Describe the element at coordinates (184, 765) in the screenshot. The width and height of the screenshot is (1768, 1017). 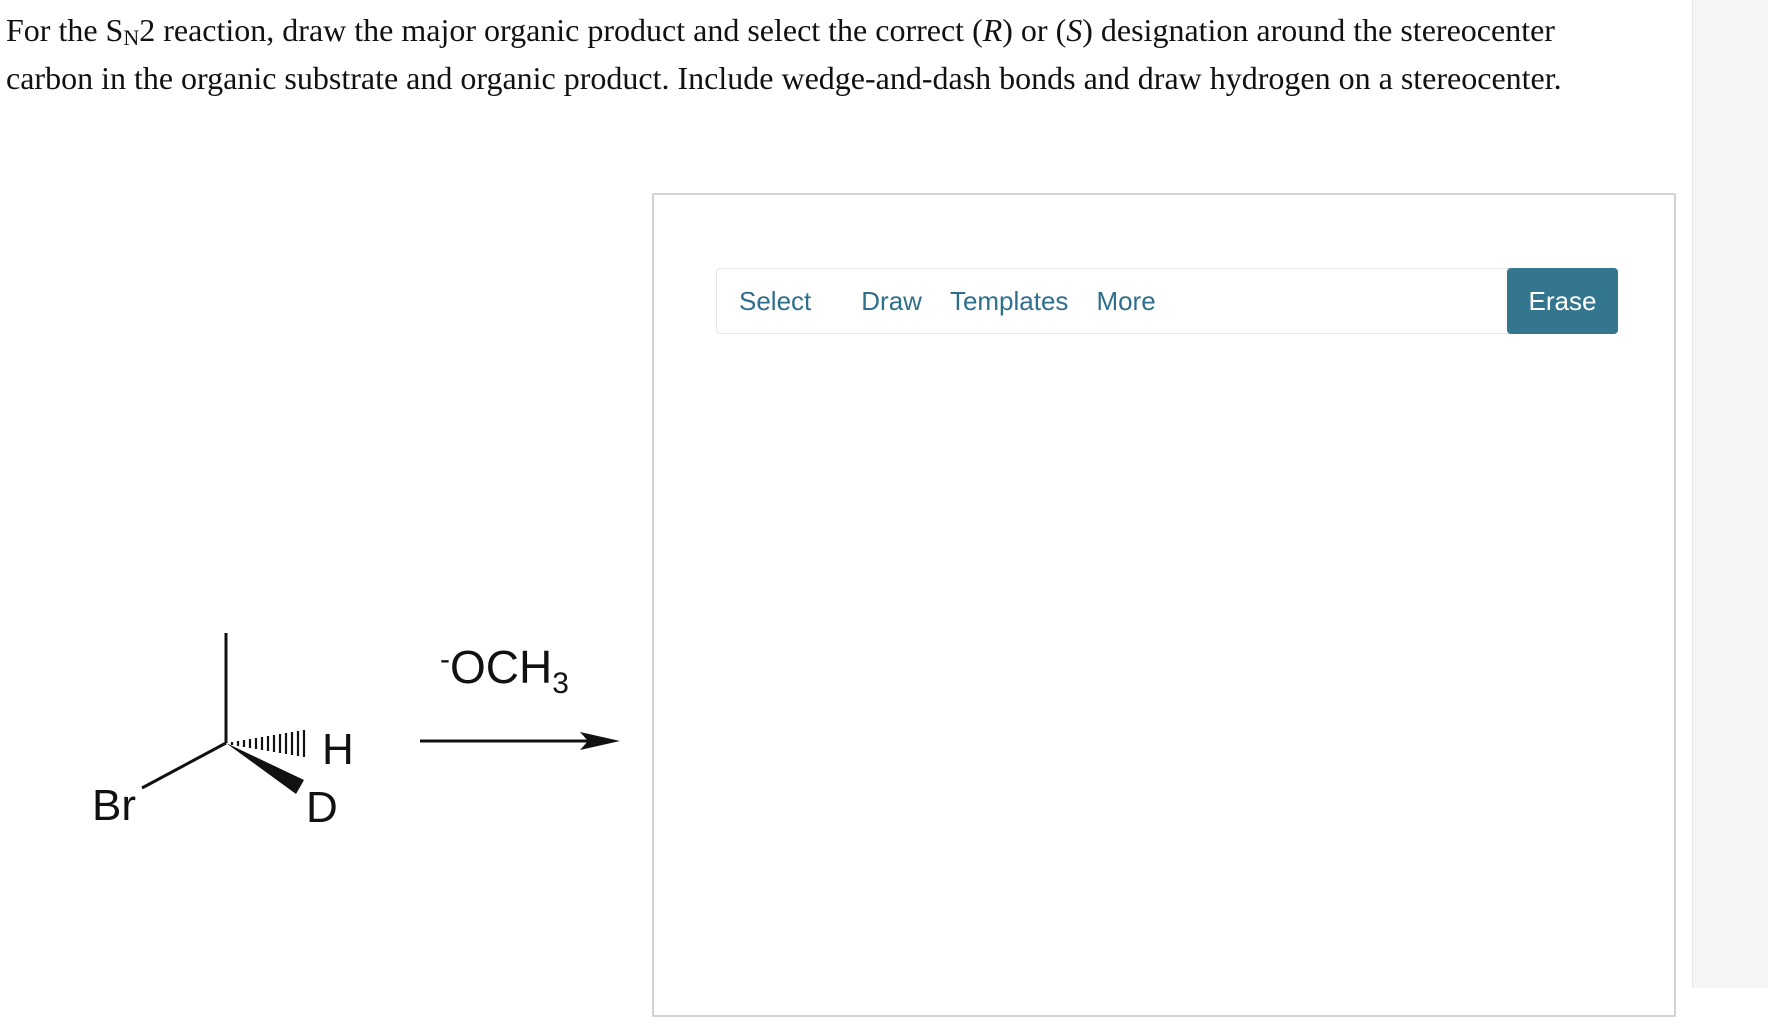
I see `br-bond` at that location.